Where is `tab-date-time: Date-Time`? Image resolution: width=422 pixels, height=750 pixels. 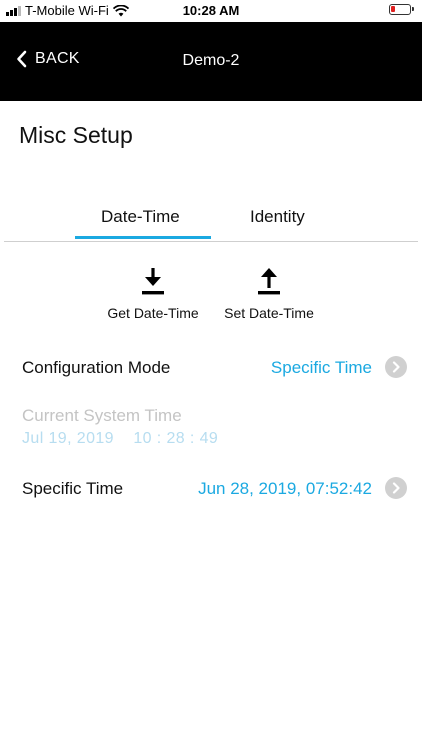 tab-date-time: Date-Time is located at coordinates (140, 217).